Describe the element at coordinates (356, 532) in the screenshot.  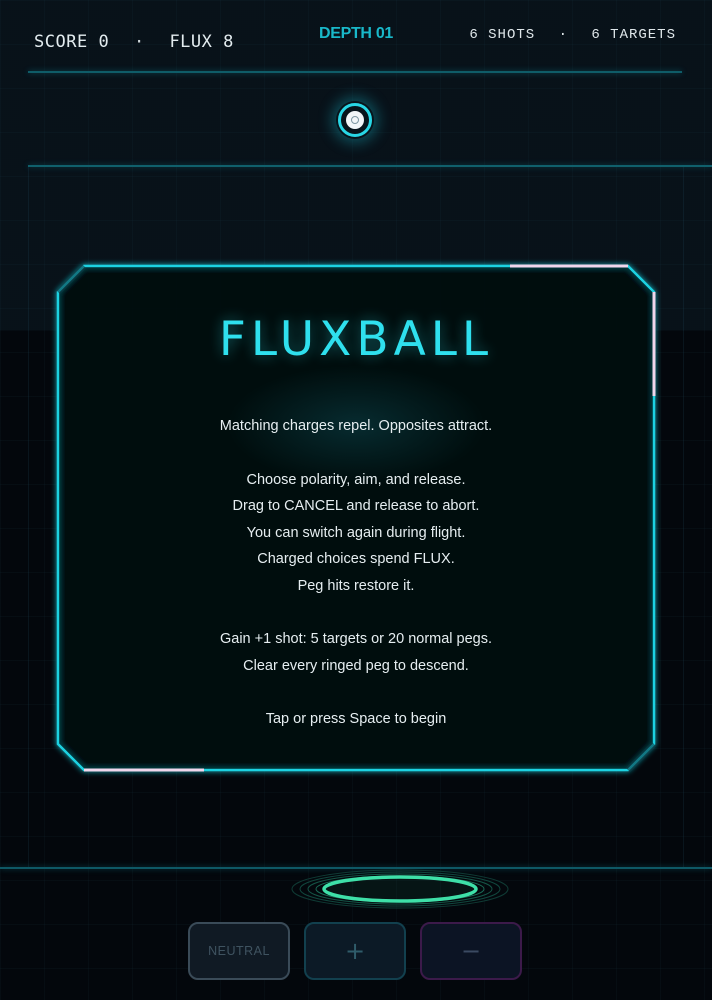
I see `instruction-line: You can switch again during flight.` at that location.